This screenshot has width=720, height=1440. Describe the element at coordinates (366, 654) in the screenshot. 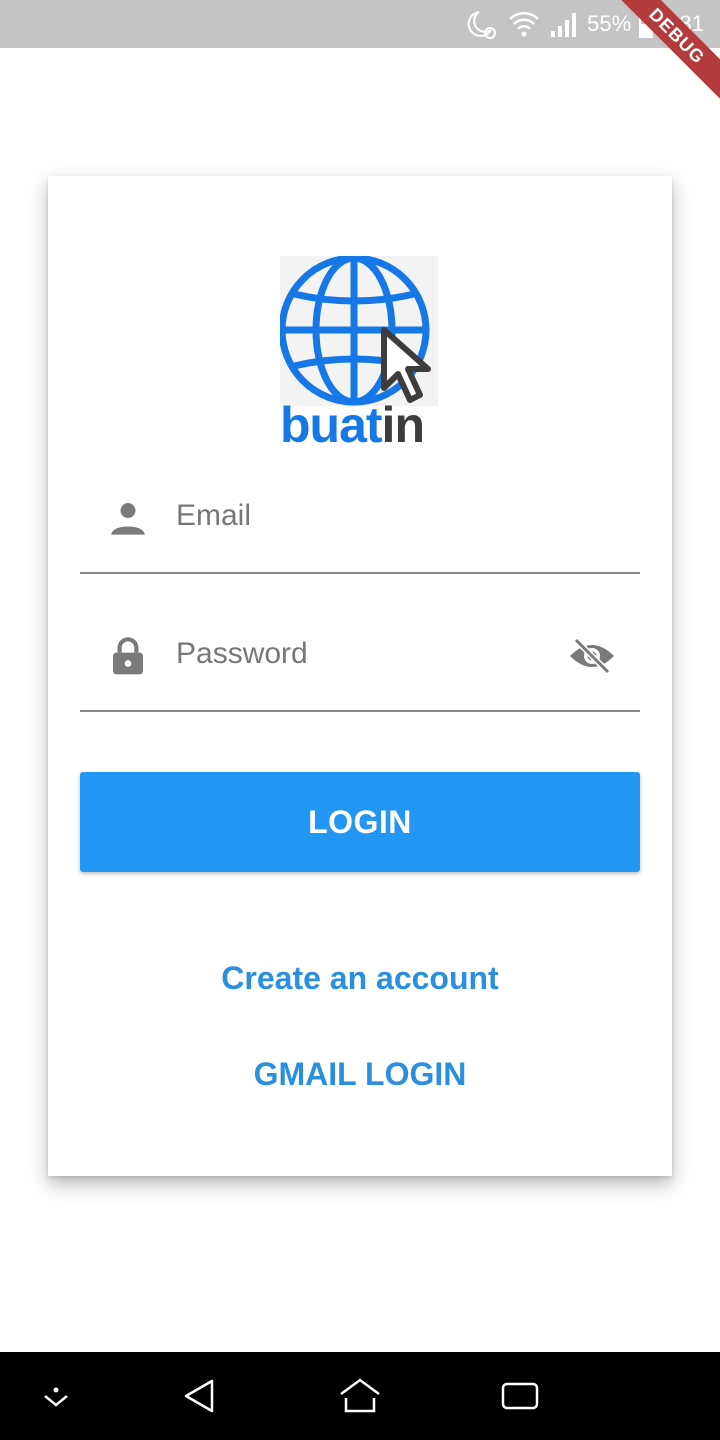

I see `password-input` at that location.